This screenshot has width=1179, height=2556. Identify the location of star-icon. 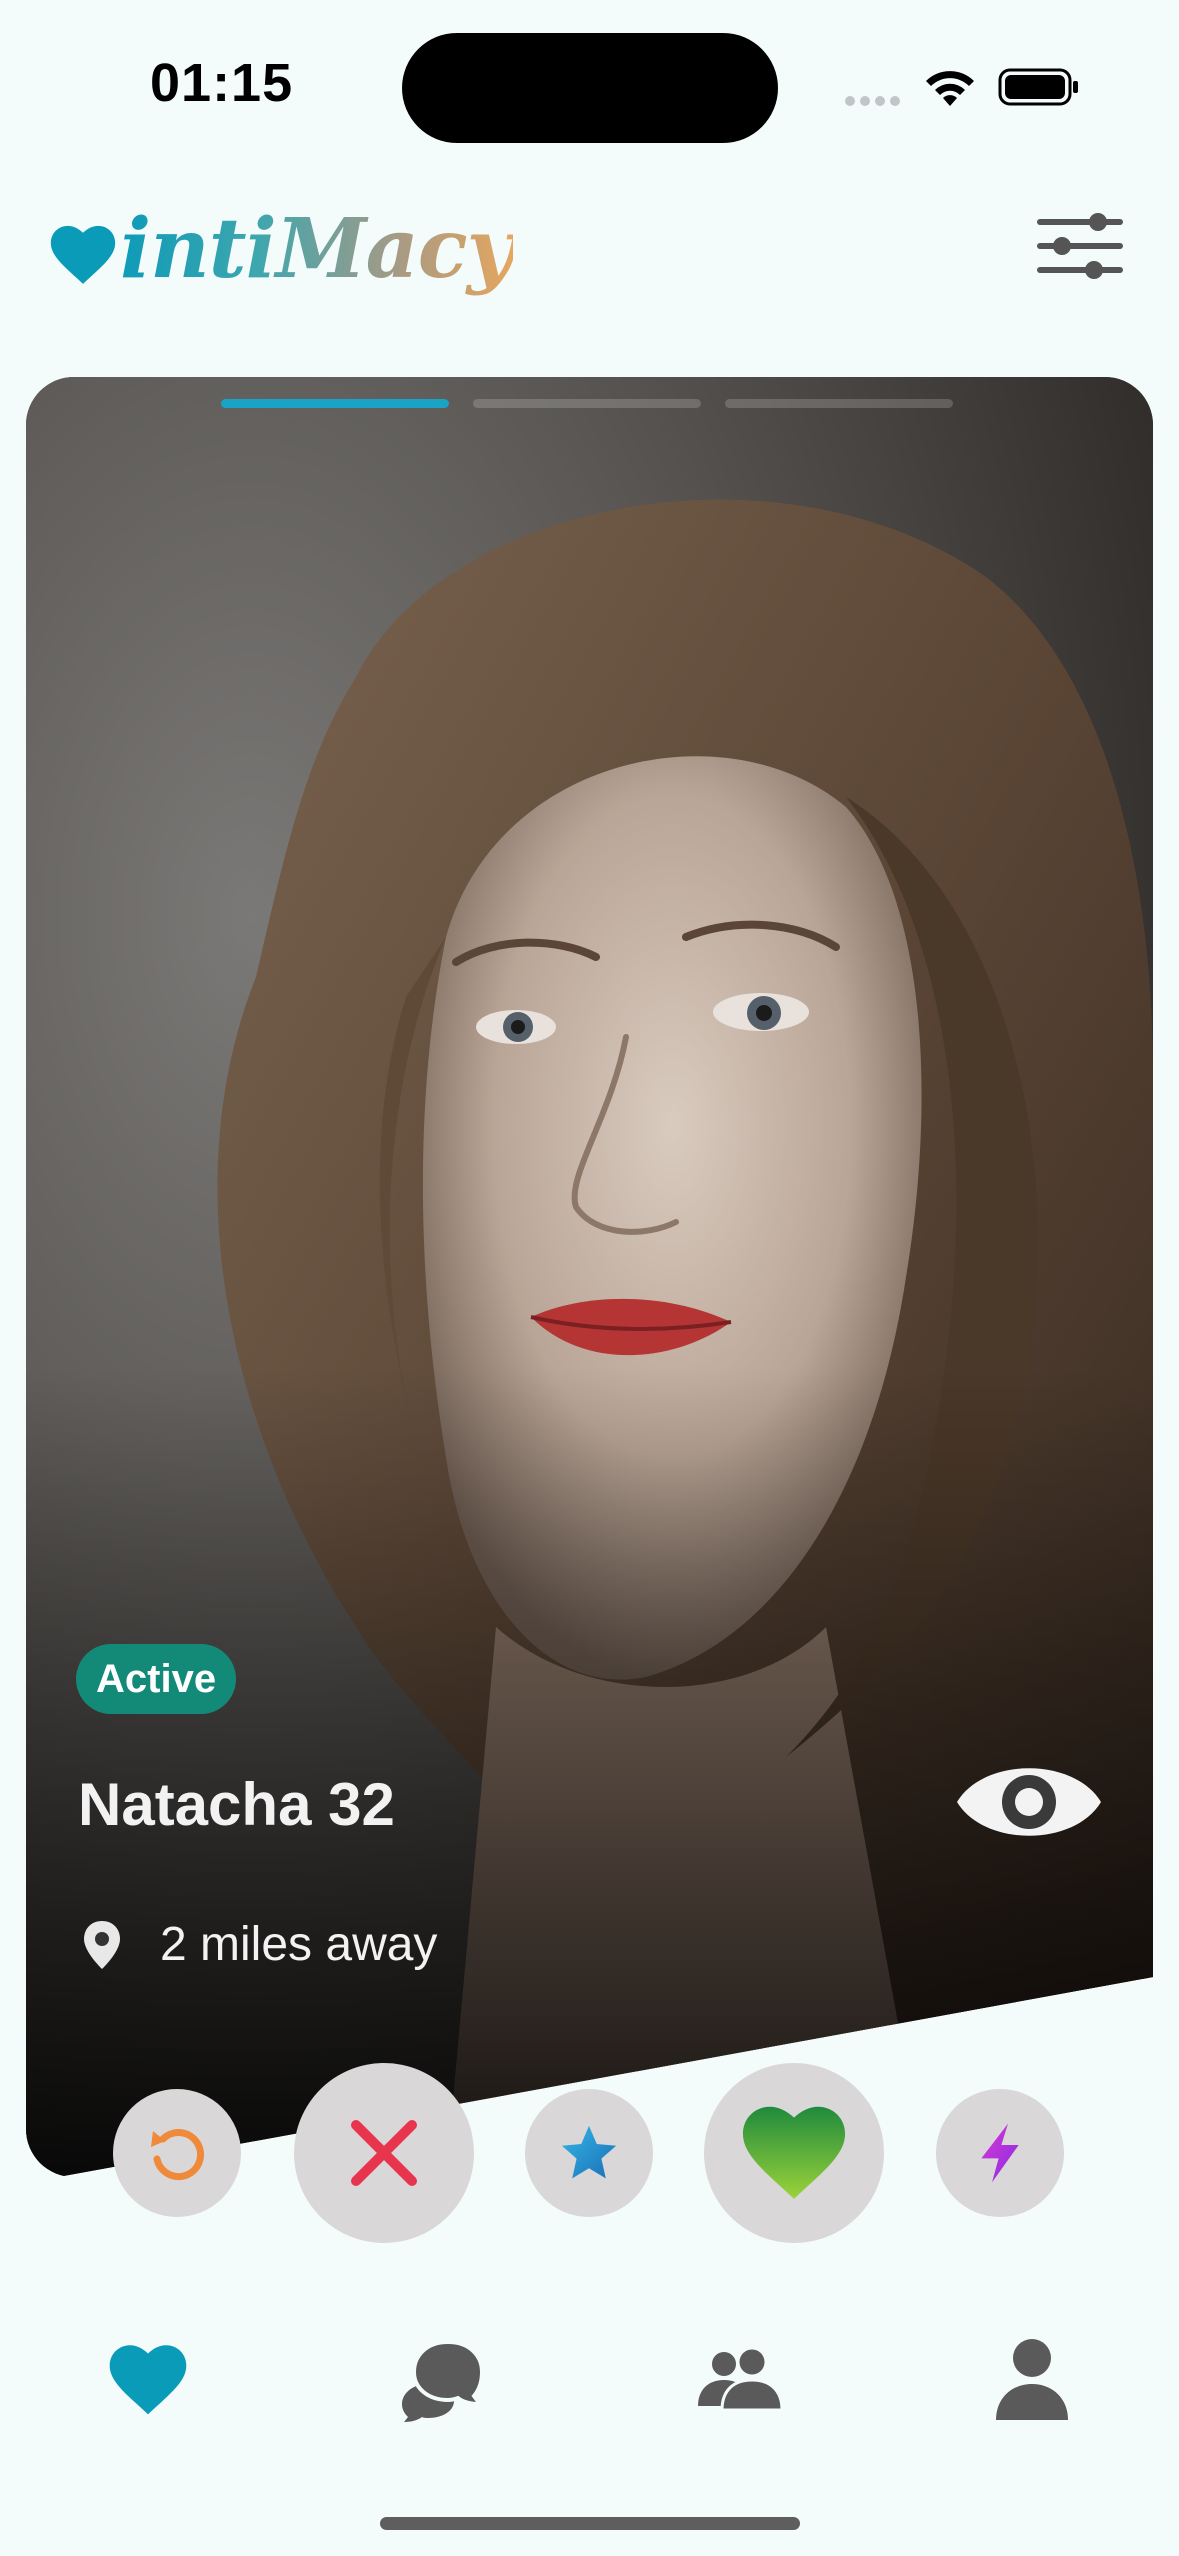
(589, 2152).